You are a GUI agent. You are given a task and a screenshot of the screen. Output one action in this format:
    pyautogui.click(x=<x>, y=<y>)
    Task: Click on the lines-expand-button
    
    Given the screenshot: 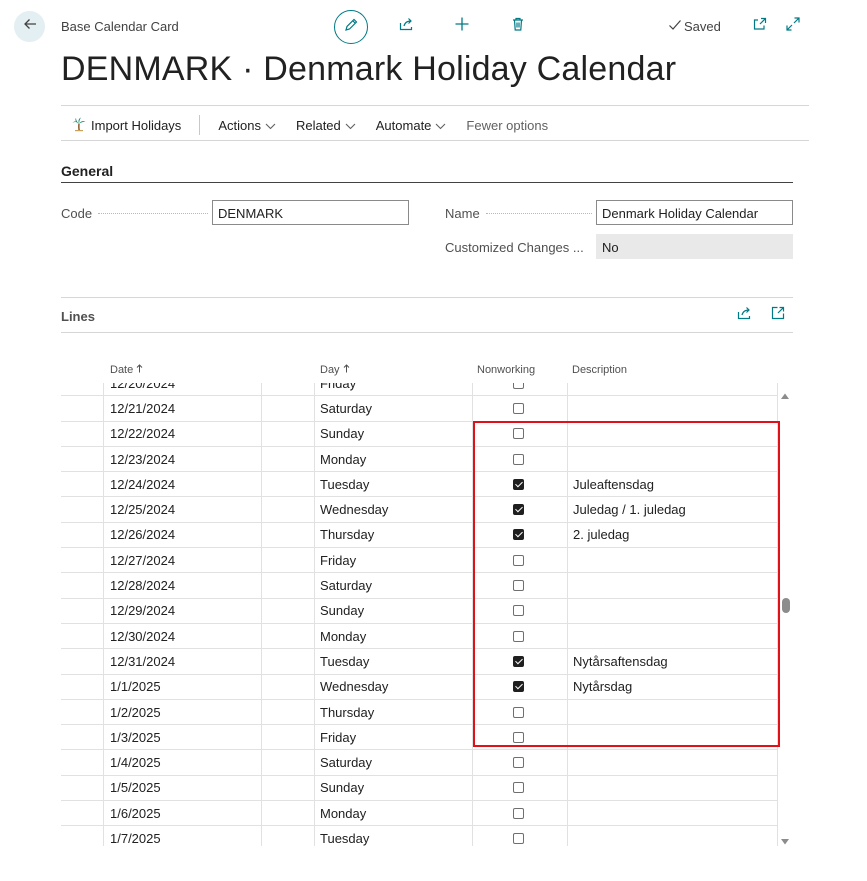 What is the action you would take?
    pyautogui.click(x=778, y=315)
    